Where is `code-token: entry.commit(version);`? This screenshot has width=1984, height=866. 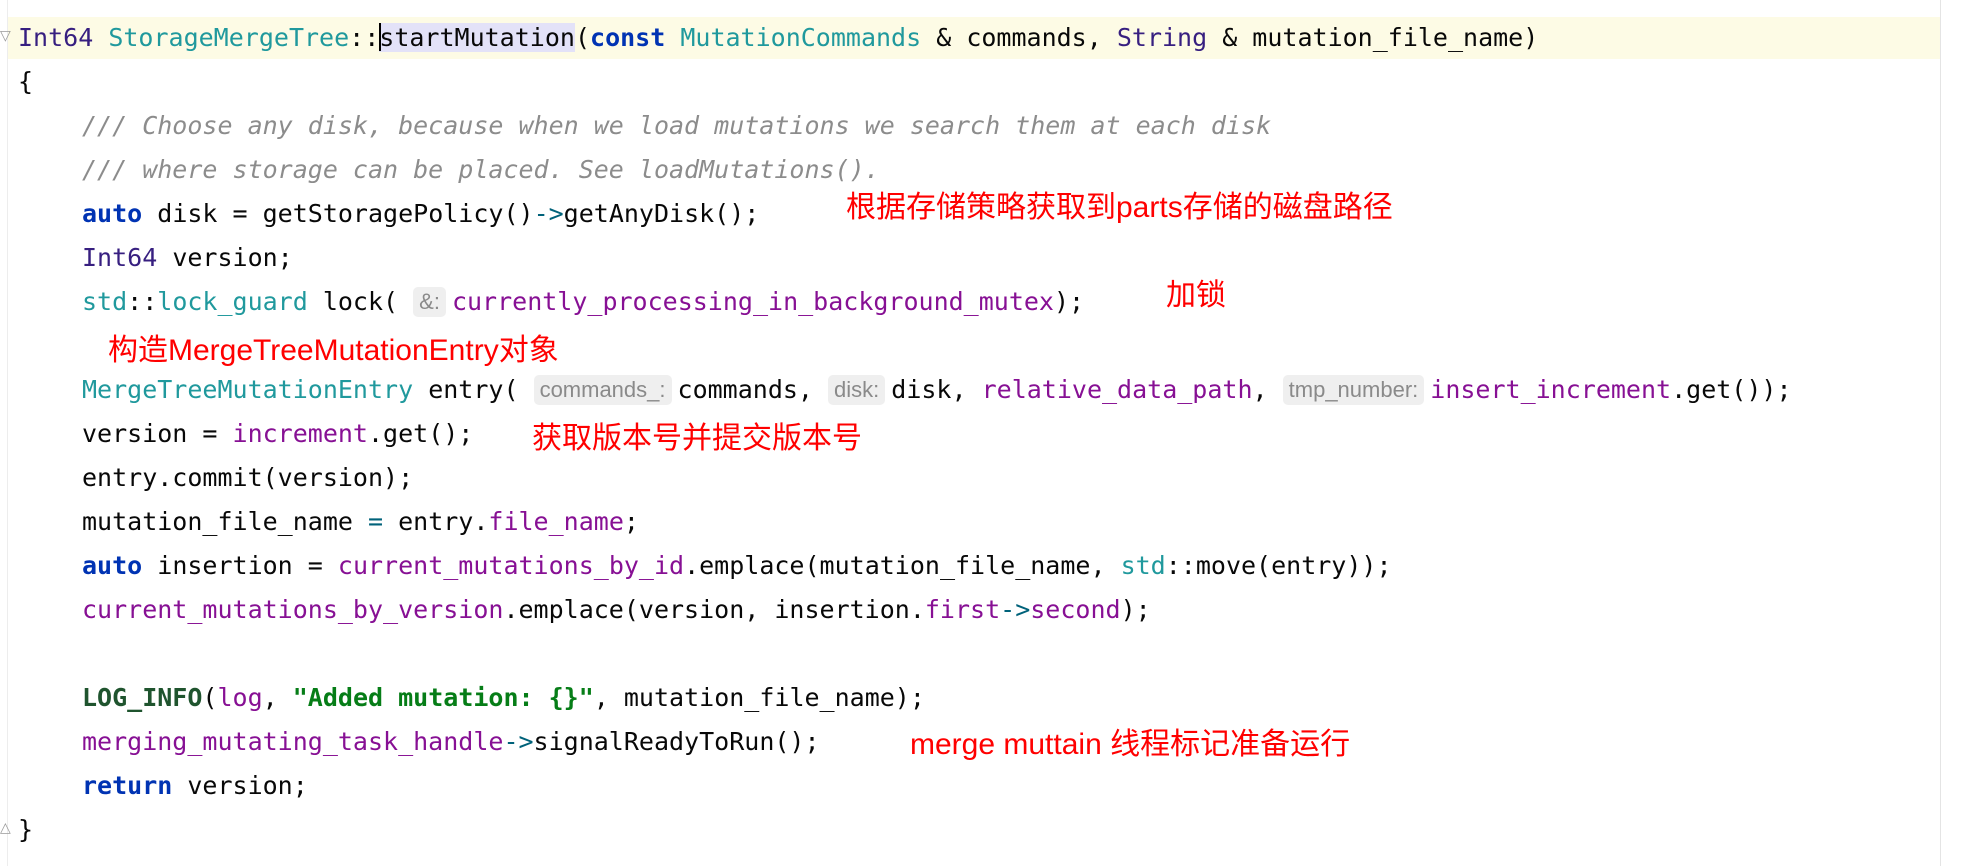 code-token: entry.commit(version); is located at coordinates (248, 477).